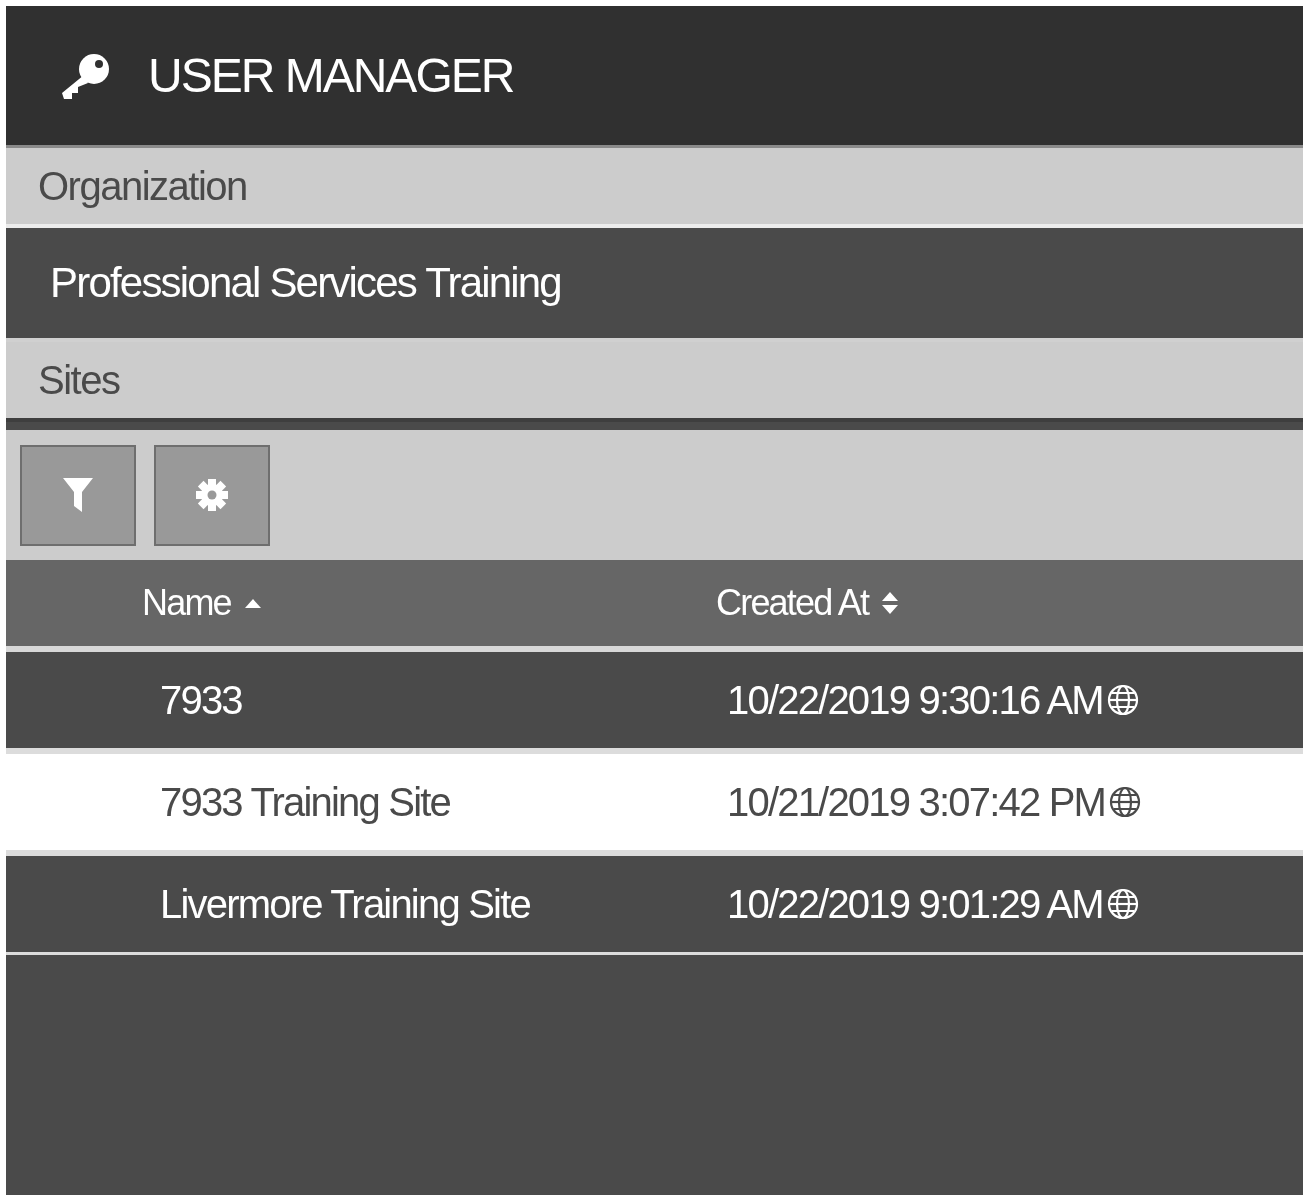  What do you see at coordinates (305, 283) in the screenshot?
I see `organization-name: Professional Services Training` at bounding box center [305, 283].